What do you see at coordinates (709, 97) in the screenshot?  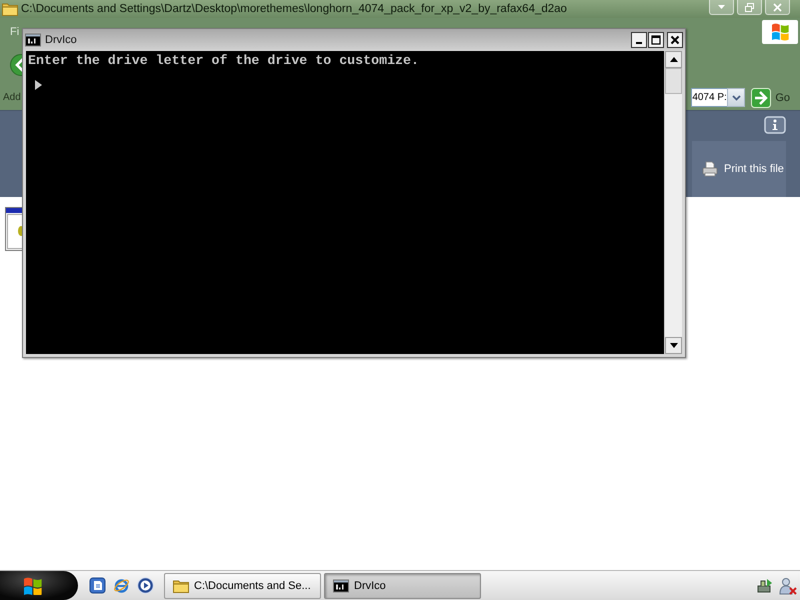 I see `address-field: 4074 P:` at bounding box center [709, 97].